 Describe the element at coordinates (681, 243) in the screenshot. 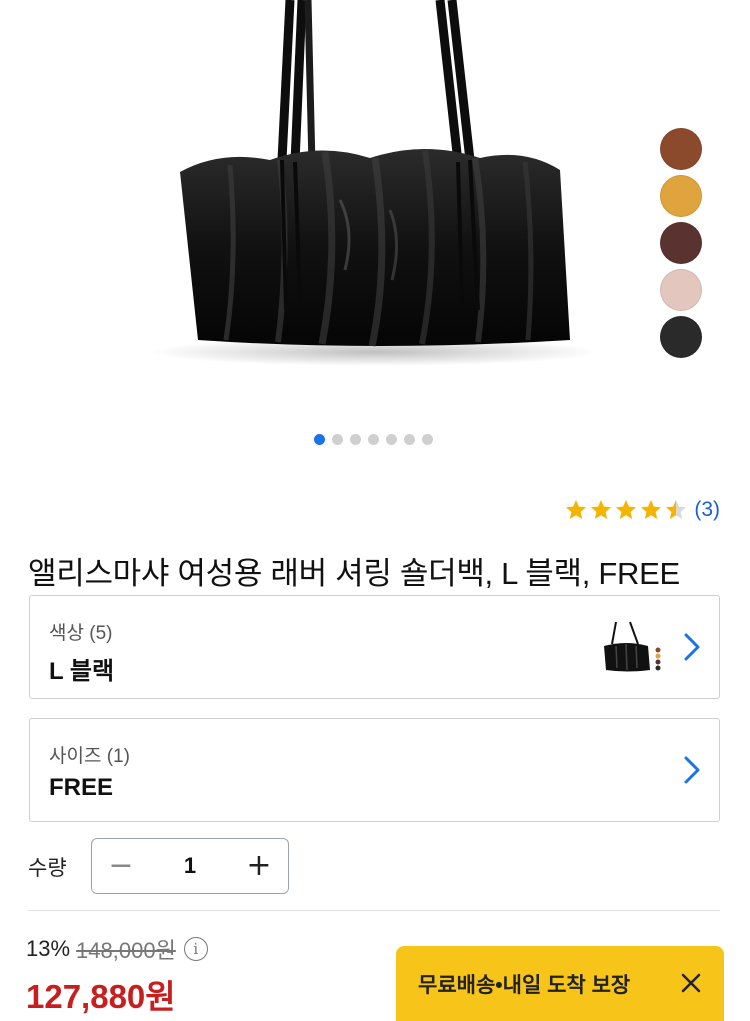

I see `swatch-burgundy` at that location.